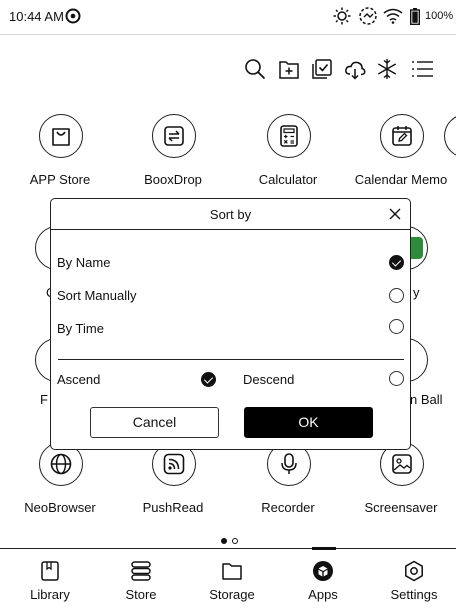 The image size is (456, 608). I want to click on app-label: Calendar Memo, so click(401, 179).